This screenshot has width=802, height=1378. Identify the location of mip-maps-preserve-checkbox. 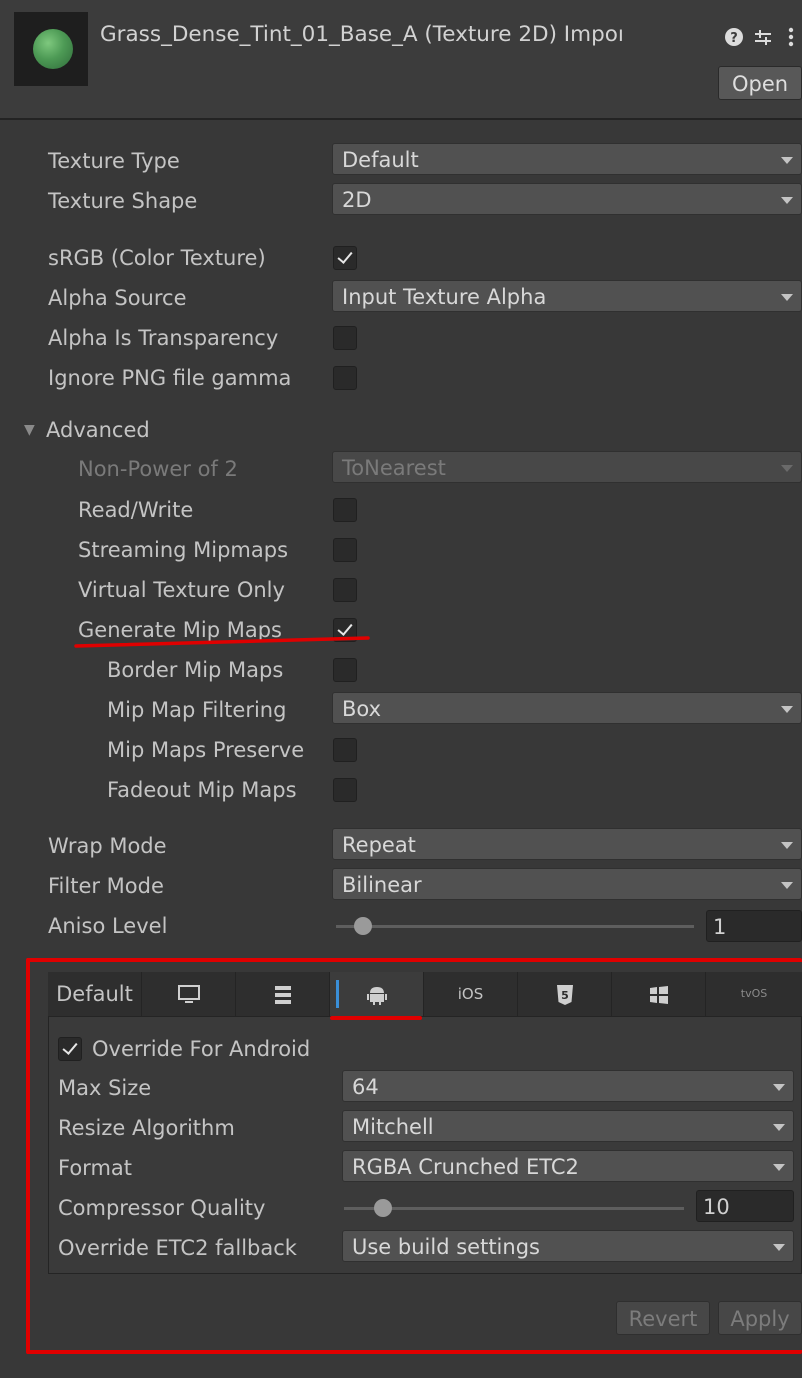
(345, 750).